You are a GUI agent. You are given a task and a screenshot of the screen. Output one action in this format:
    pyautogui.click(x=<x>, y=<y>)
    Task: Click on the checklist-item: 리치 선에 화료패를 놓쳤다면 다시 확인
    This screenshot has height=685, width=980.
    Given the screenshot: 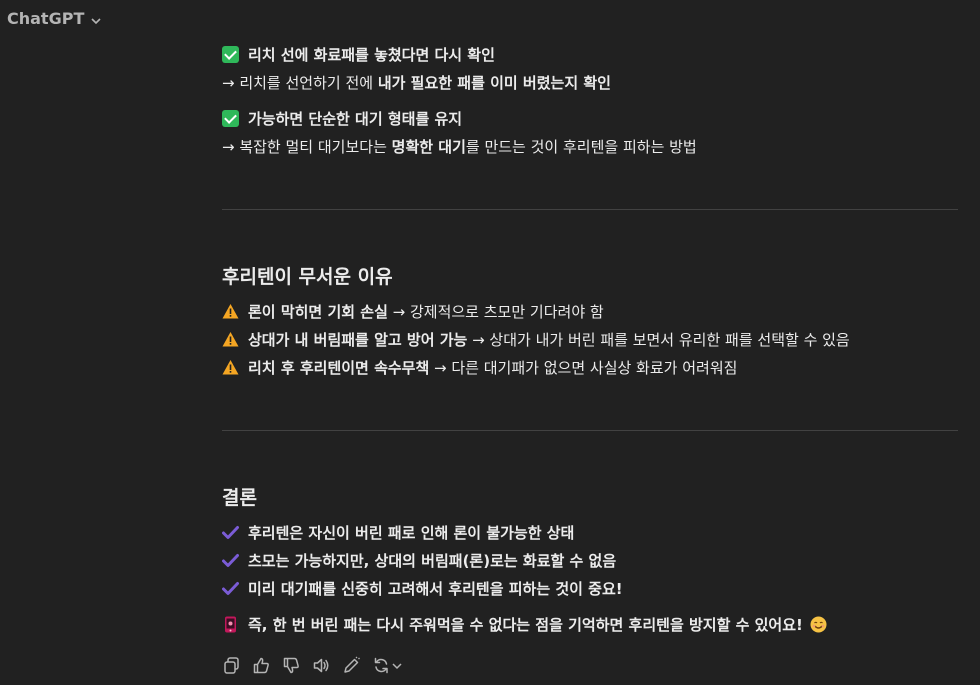 What is the action you would take?
    pyautogui.click(x=358, y=55)
    